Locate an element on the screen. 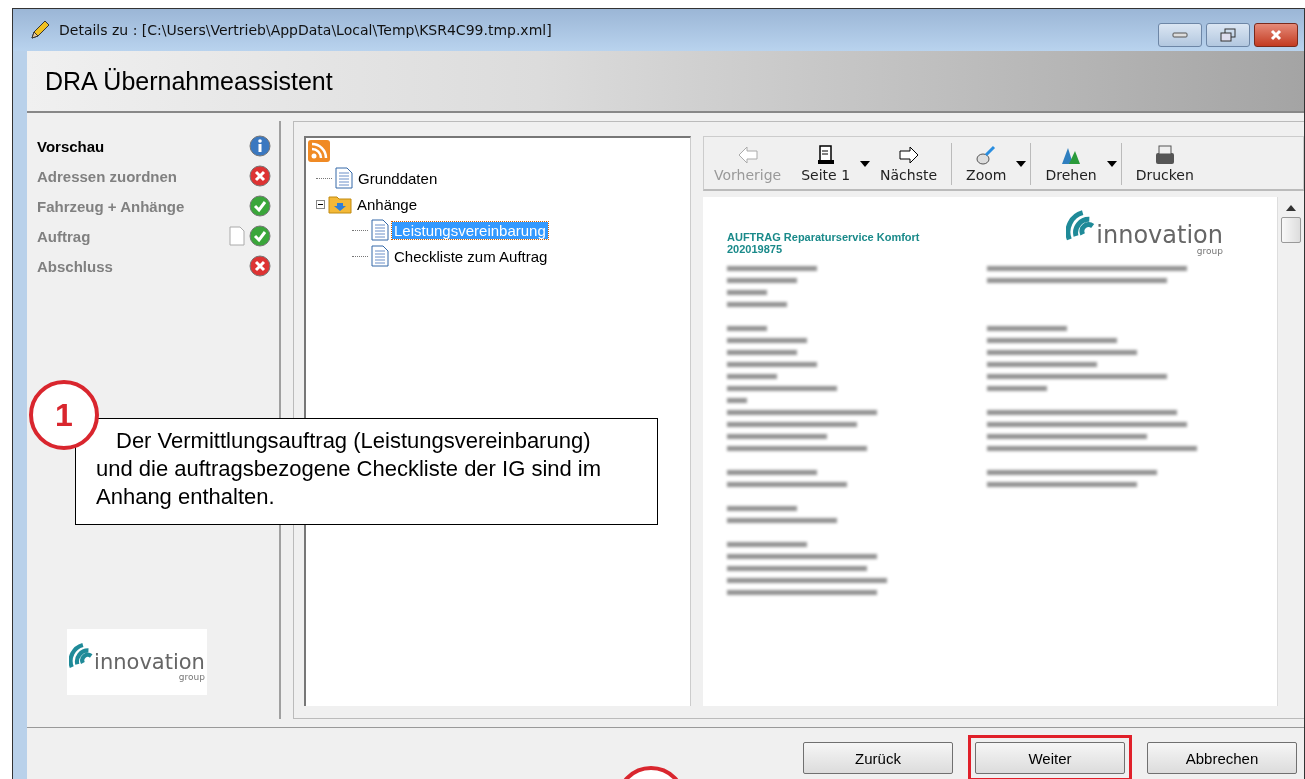 The image size is (1305, 779). toolbar-button: Drehen is located at coordinates (1071, 164).